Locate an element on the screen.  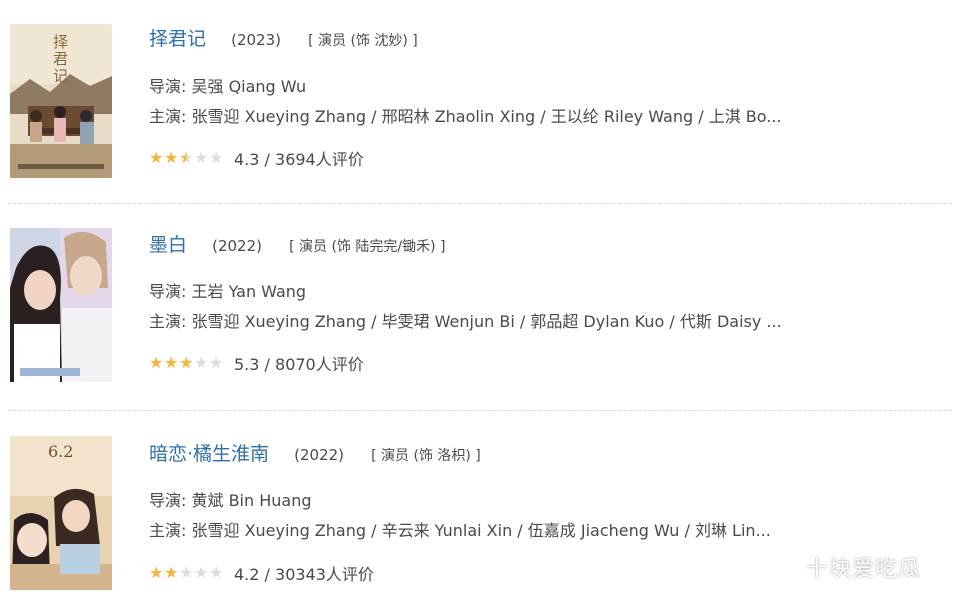
rating-text: 5.3 / 8070人评价 is located at coordinates (299, 364).